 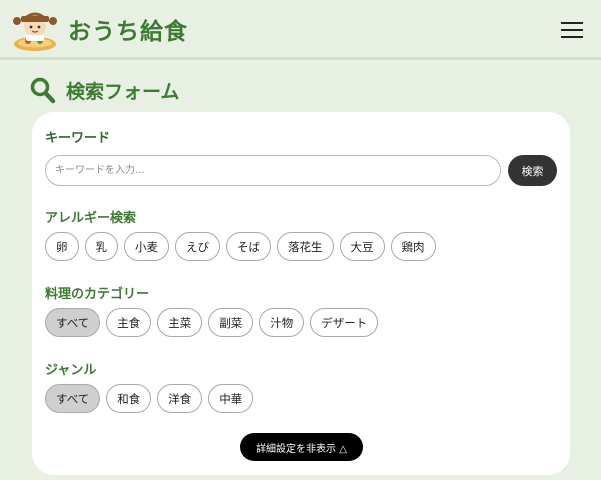 I want to click on genre-label: ジャンル, so click(x=71, y=370).